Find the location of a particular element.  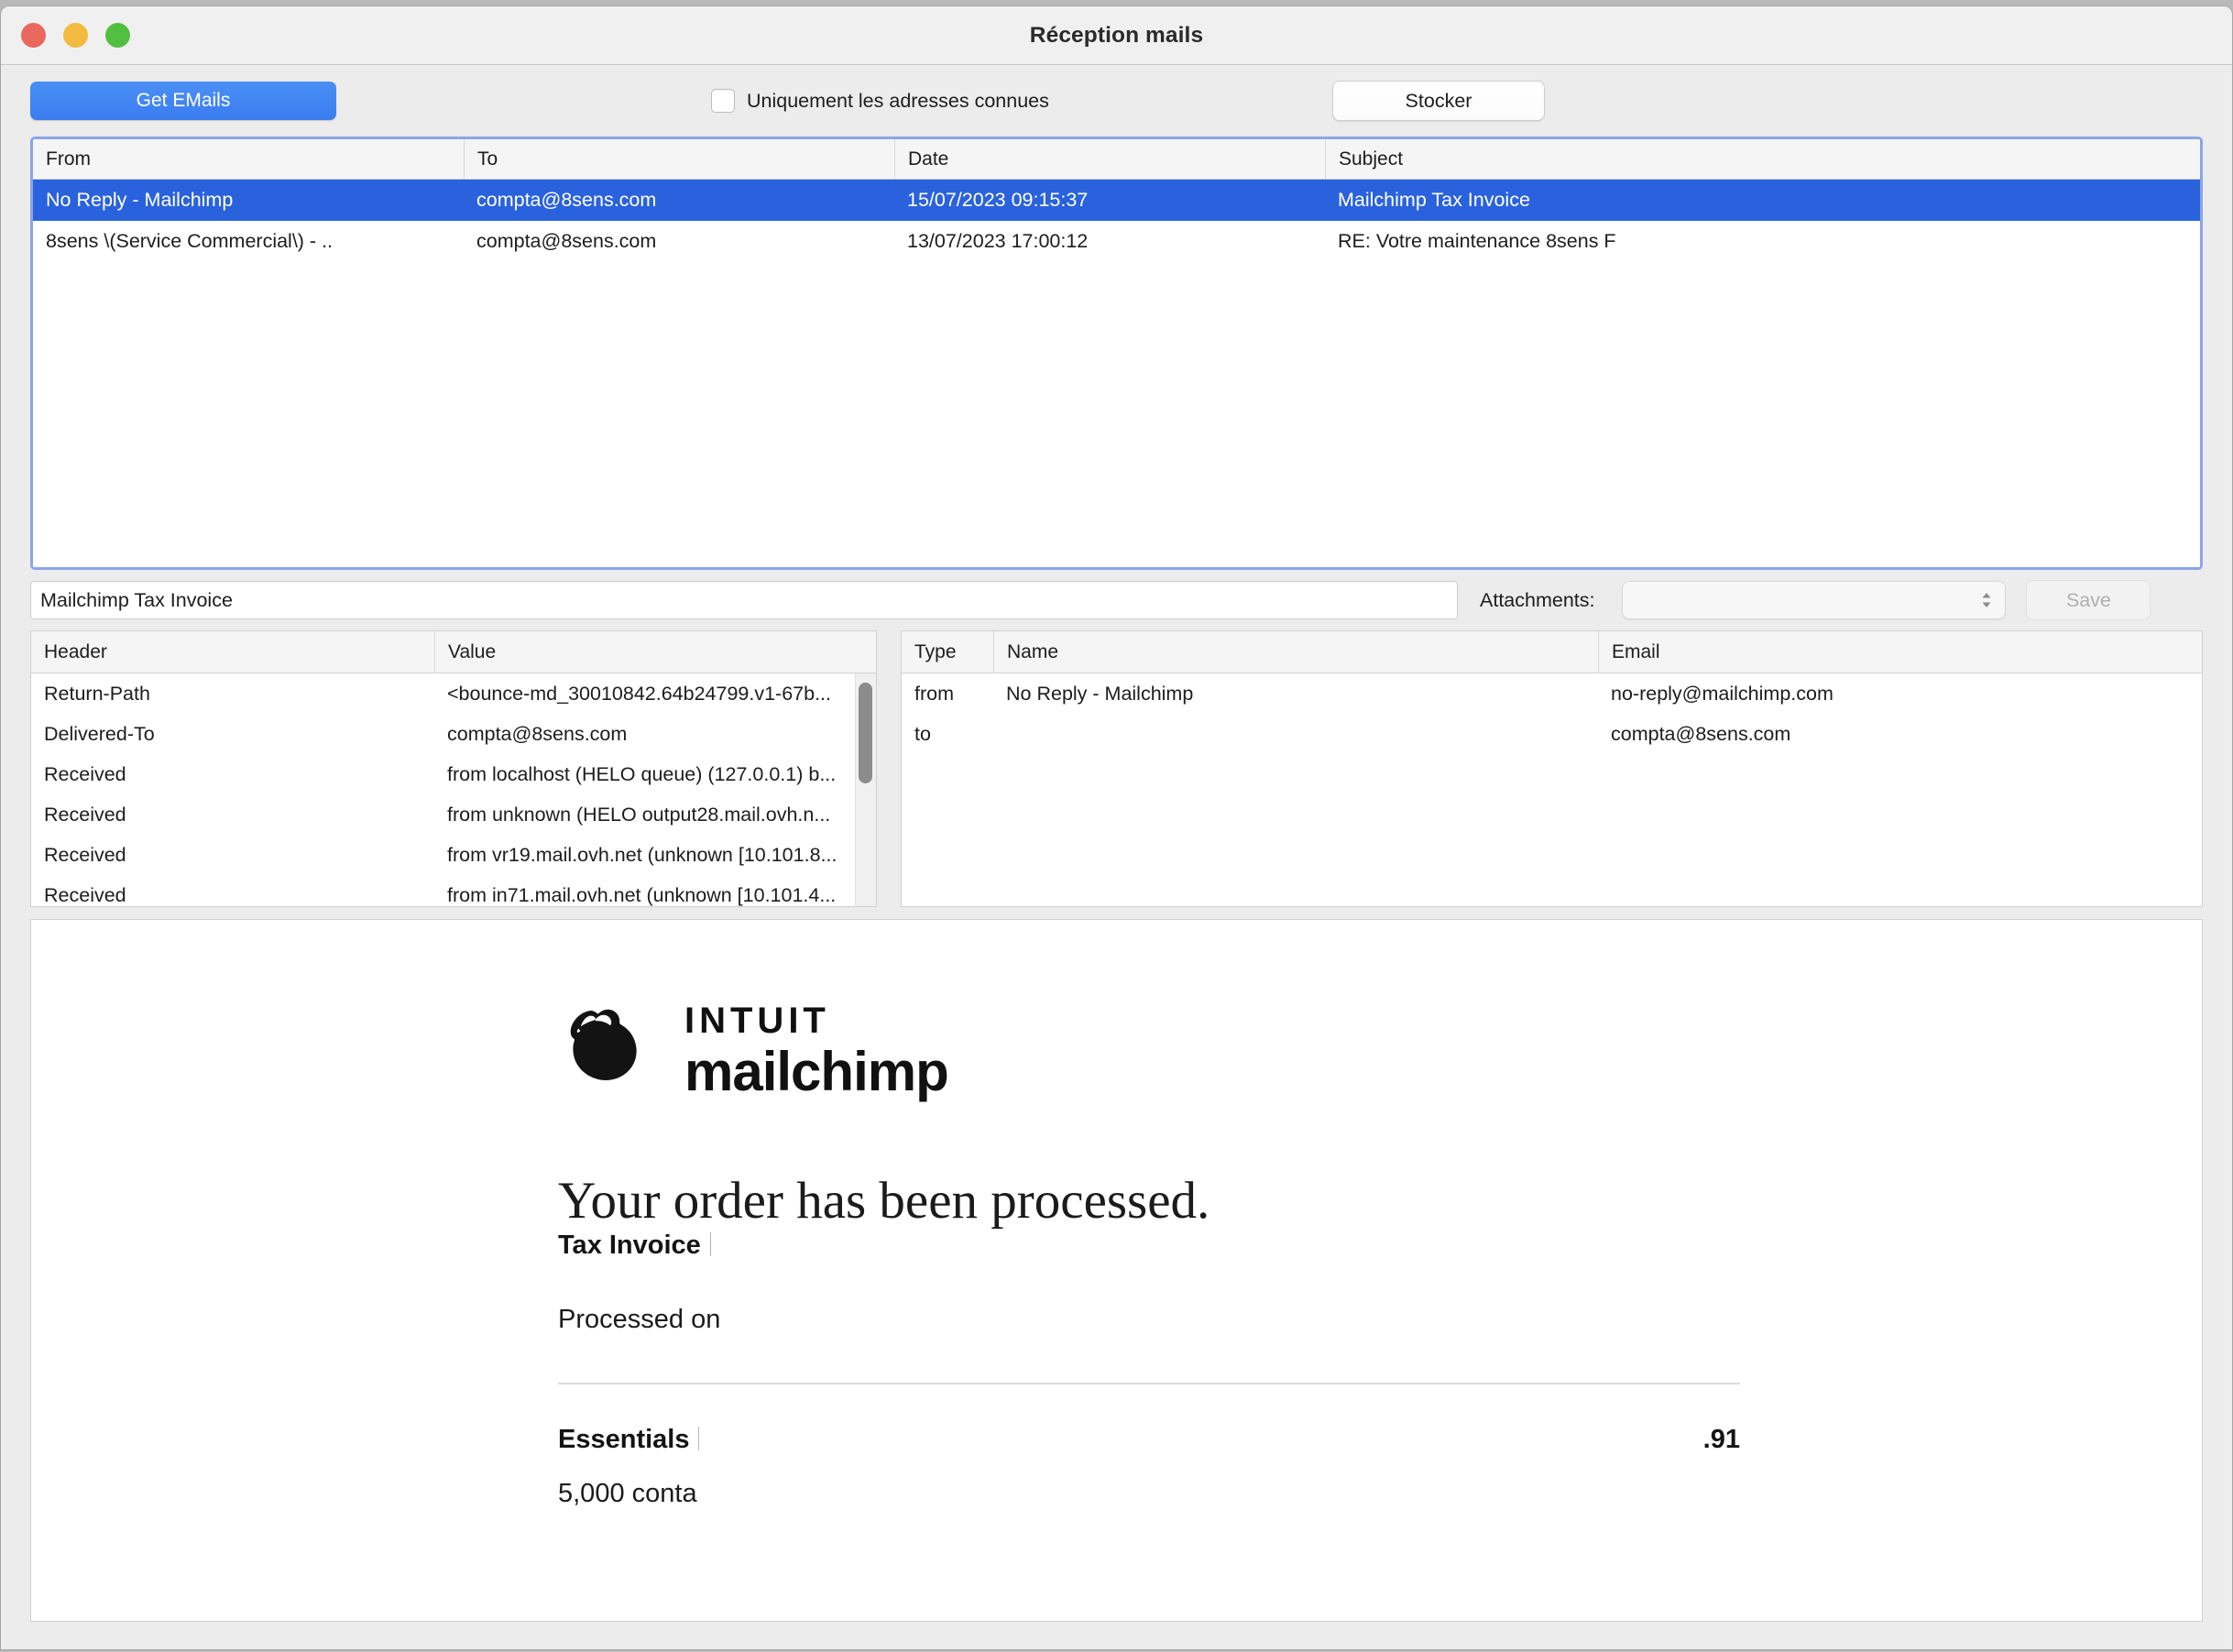

window-title: Réception mails is located at coordinates (1116, 35).